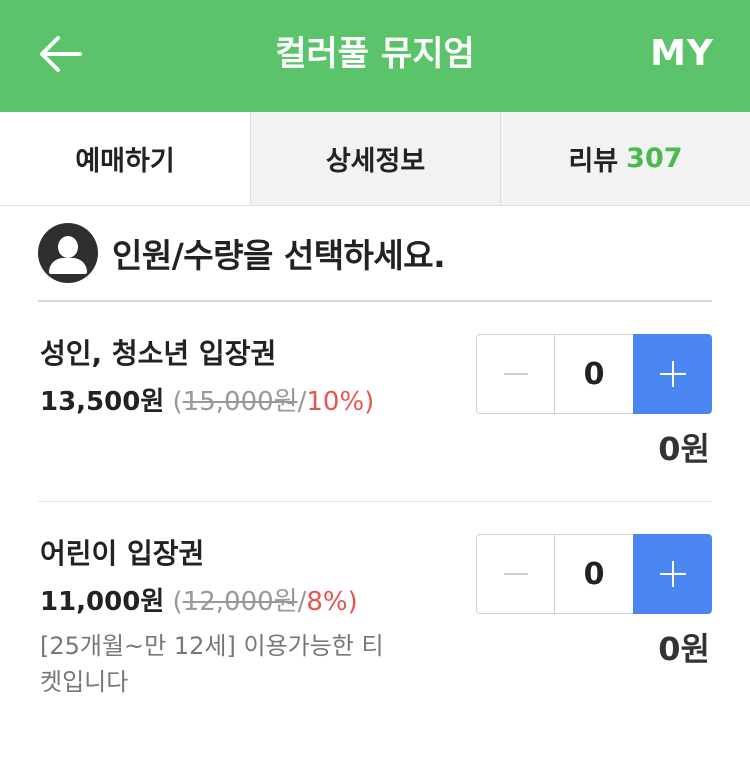 The image size is (750, 775). I want to click on original-price: 15,000원, so click(240, 402).